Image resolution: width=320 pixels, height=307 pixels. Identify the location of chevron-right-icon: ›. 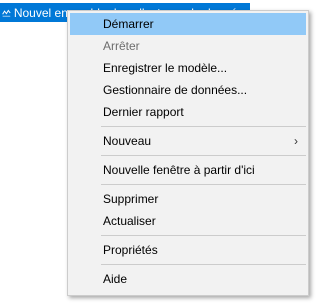
(296, 141).